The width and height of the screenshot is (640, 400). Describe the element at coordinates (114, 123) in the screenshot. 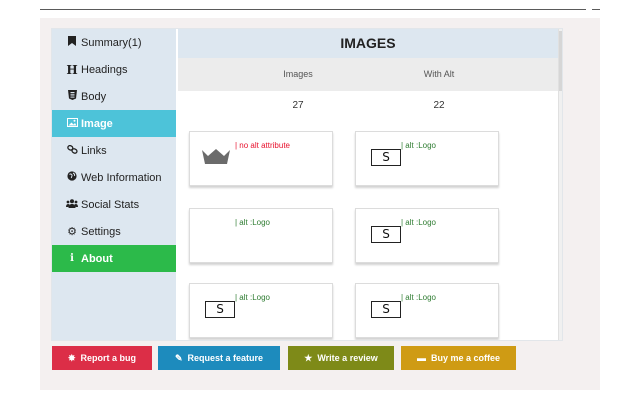

I see `sidebar-item-image: Image` at that location.